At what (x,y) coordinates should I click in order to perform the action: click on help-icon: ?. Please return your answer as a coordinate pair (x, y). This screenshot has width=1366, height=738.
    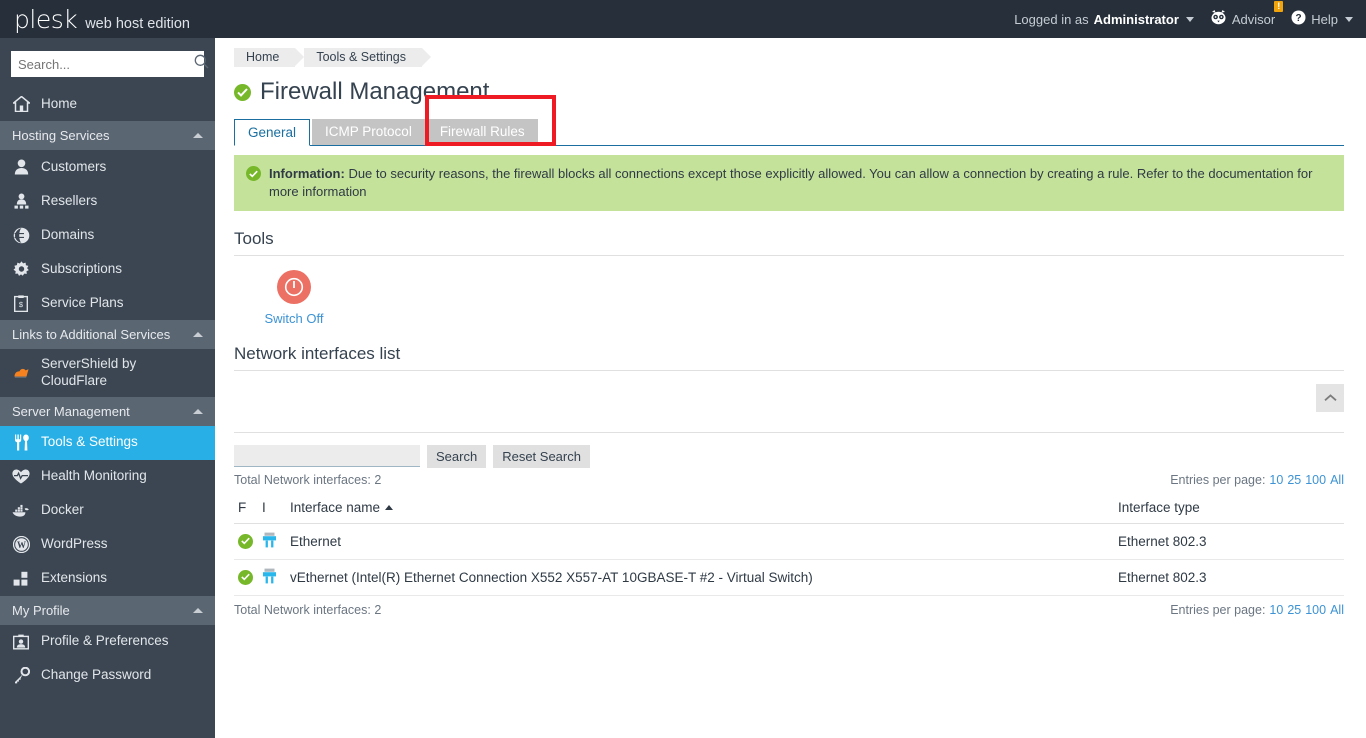
    Looking at the image, I should click on (1298, 19).